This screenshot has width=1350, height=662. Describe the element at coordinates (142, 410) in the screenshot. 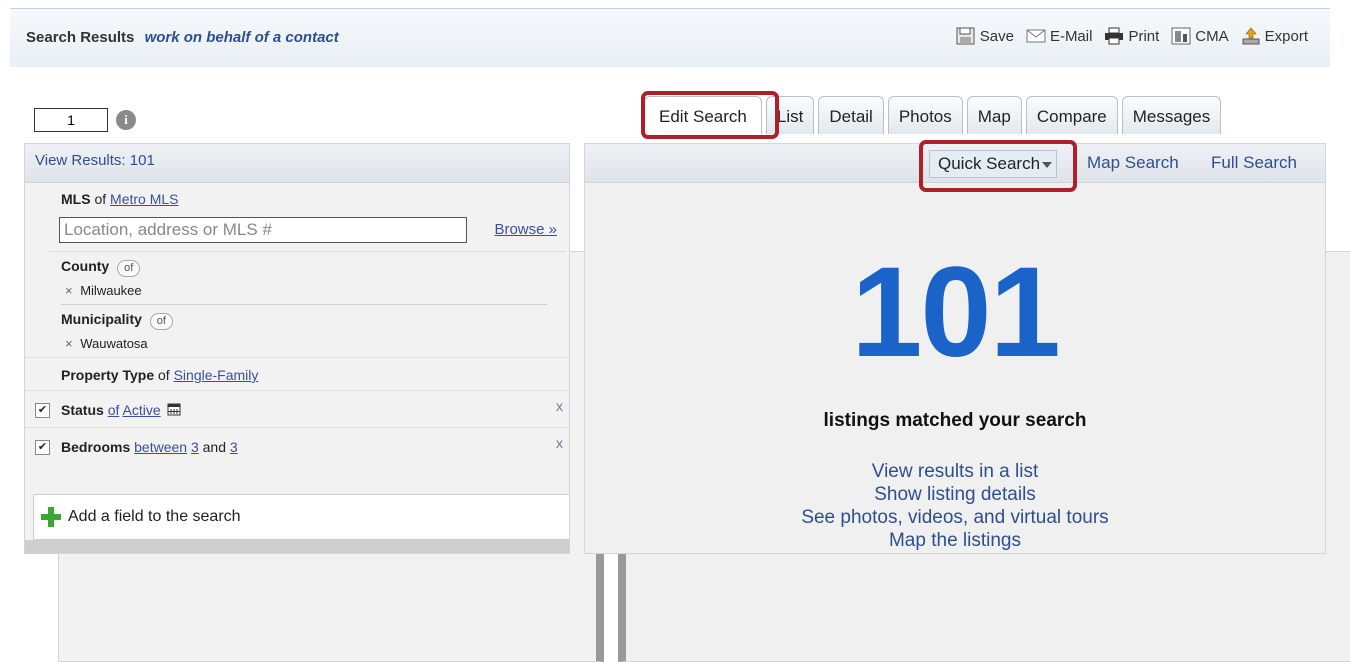

I see `status-value-link: Active` at that location.